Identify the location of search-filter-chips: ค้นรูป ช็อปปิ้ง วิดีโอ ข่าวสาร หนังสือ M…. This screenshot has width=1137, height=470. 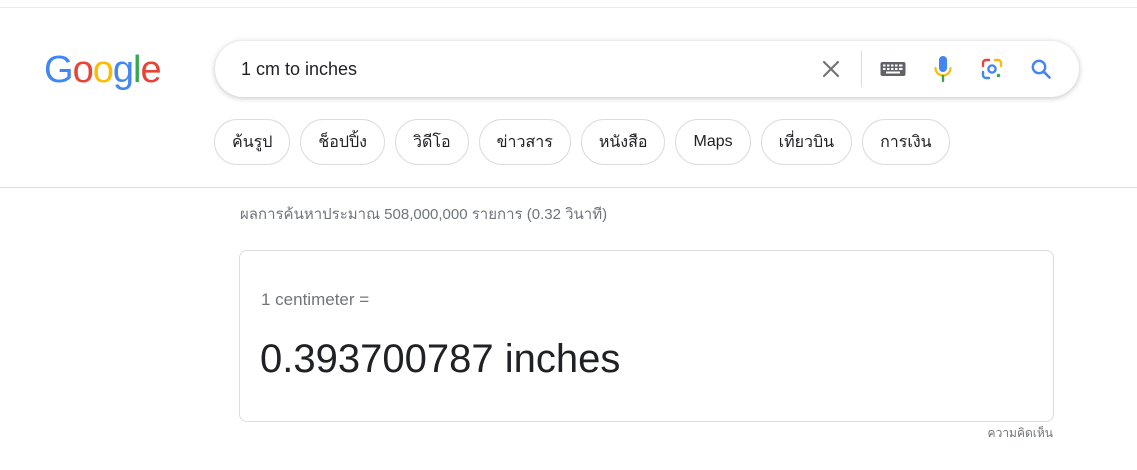
(582, 143).